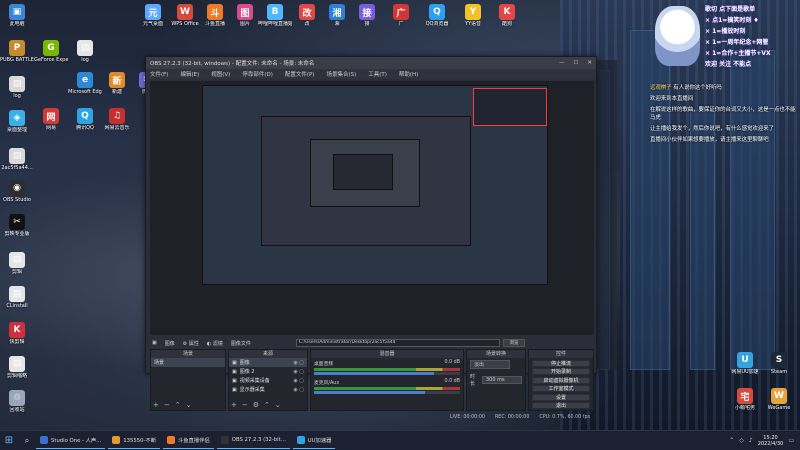 This screenshot has width=800, height=450. Describe the element at coordinates (9, 440) in the screenshot. I see `start-icon: ⊞` at that location.